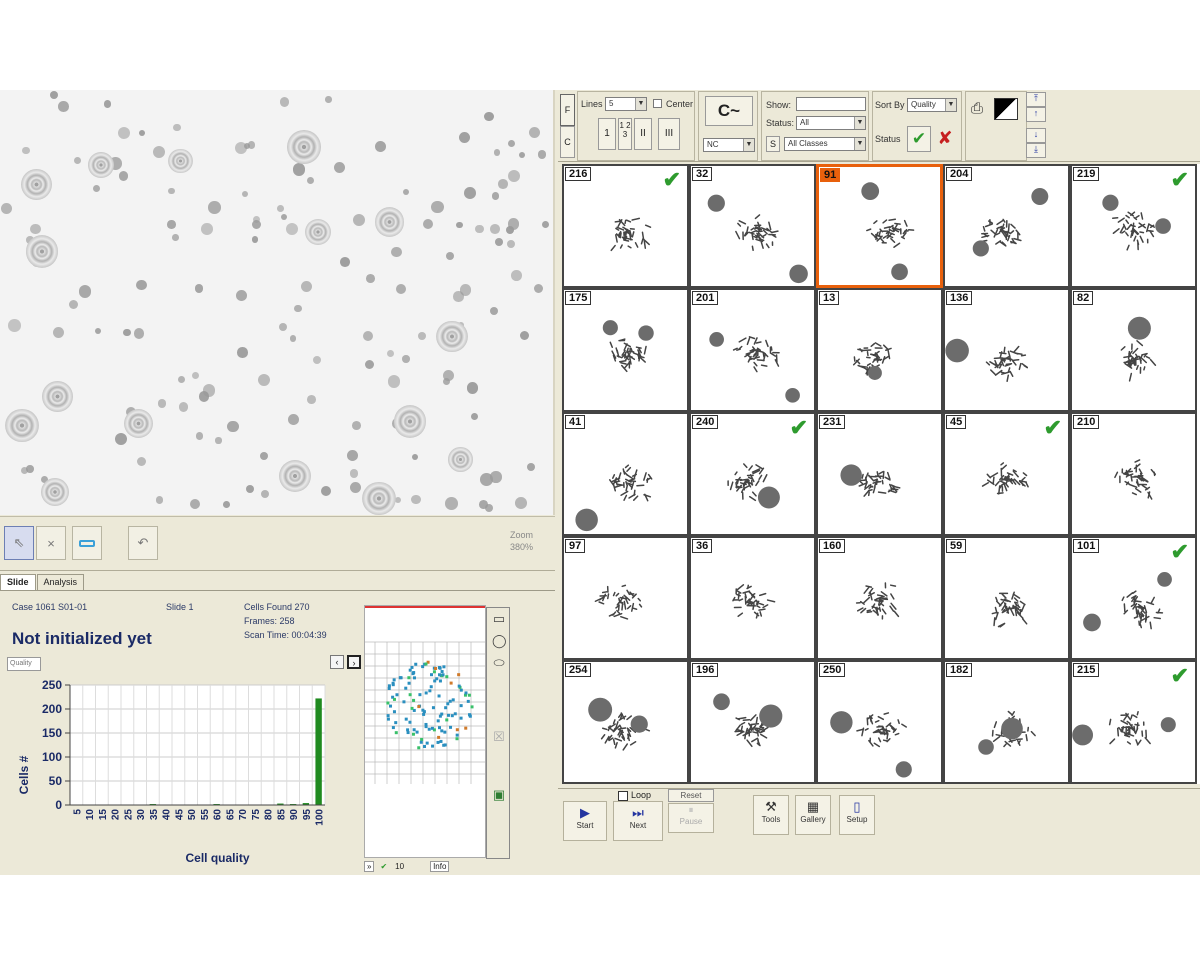 This screenshot has width=1200, height=965. Describe the element at coordinates (813, 815) in the screenshot. I see `gallery-button: ▦ Gallery` at that location.